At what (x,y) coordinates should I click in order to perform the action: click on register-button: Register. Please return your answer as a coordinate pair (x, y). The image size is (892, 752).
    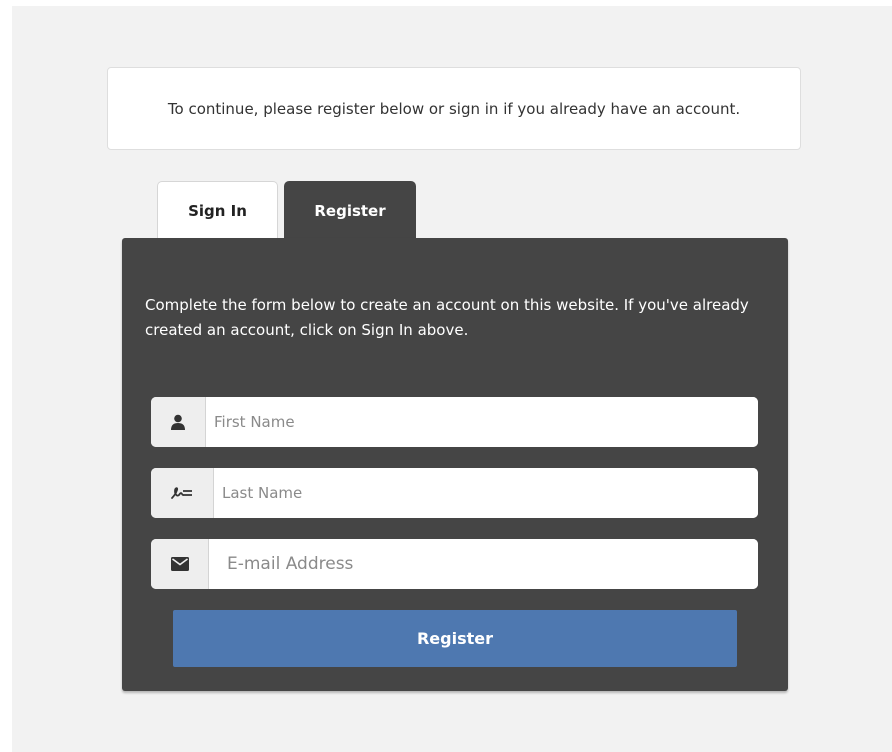
    Looking at the image, I should click on (455, 638).